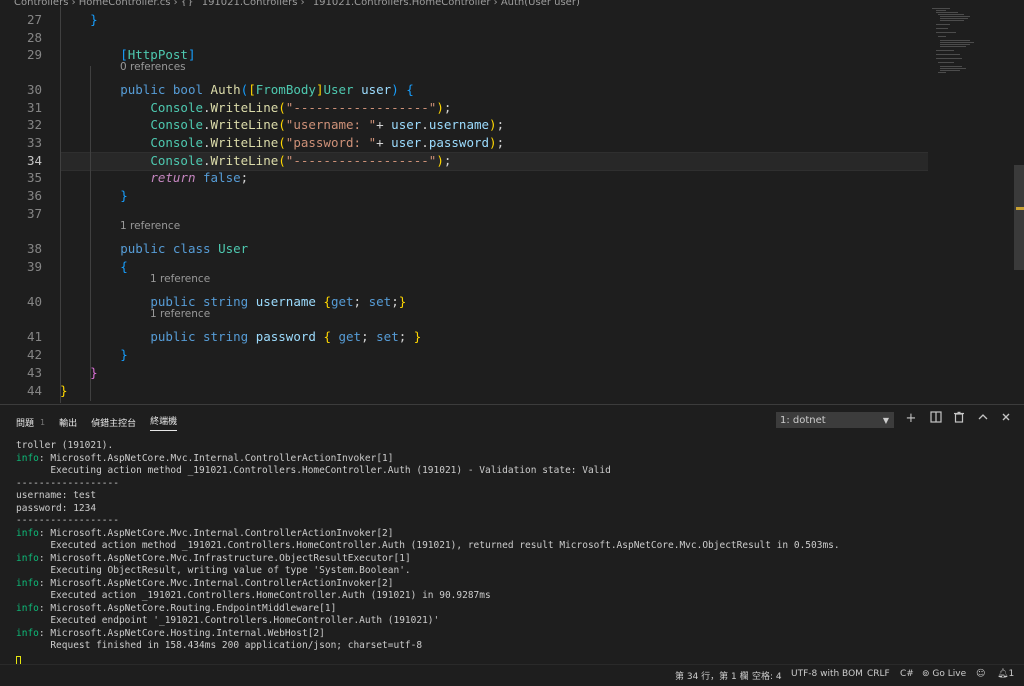 This screenshot has width=1024, height=686. What do you see at coordinates (153, 67) in the screenshot?
I see `codelens-references: 0 references` at bounding box center [153, 67].